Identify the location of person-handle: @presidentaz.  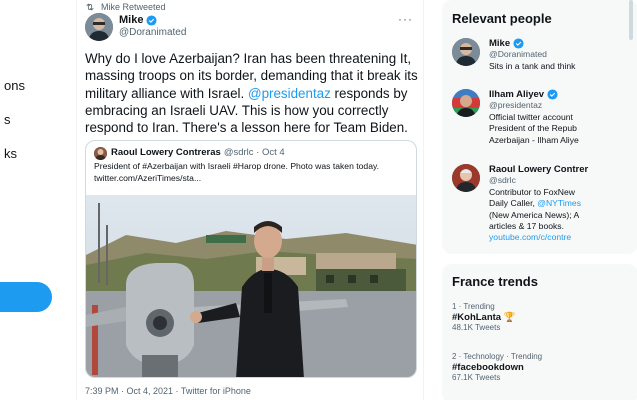
(563, 105).